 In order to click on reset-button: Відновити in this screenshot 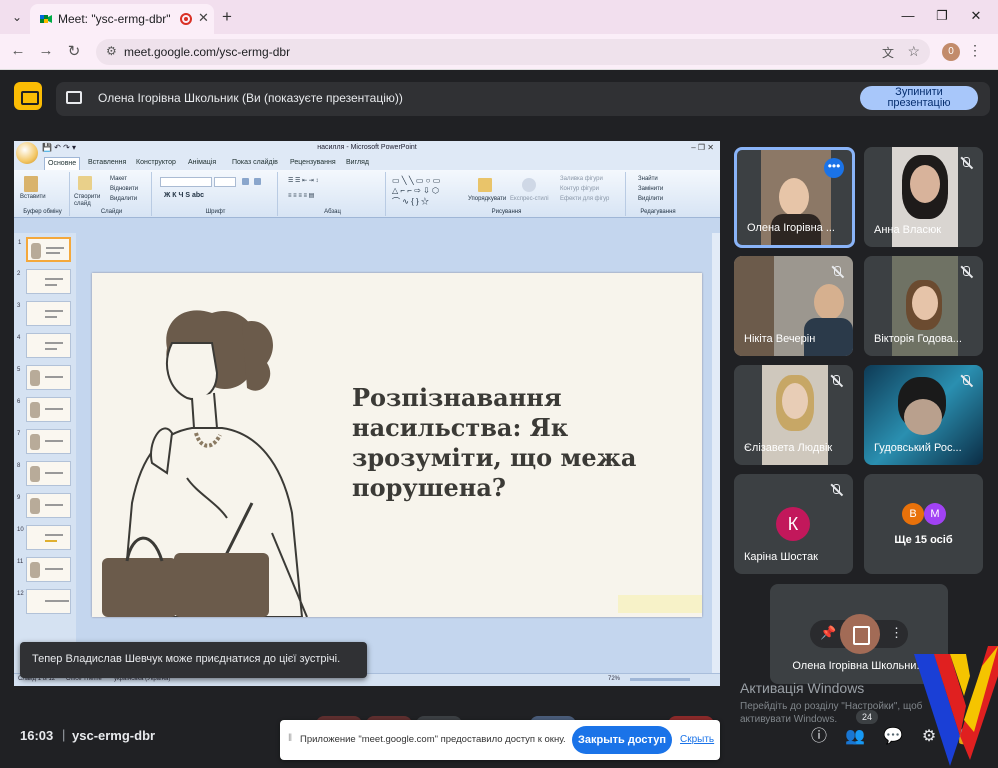, I will do `click(124, 189)`.